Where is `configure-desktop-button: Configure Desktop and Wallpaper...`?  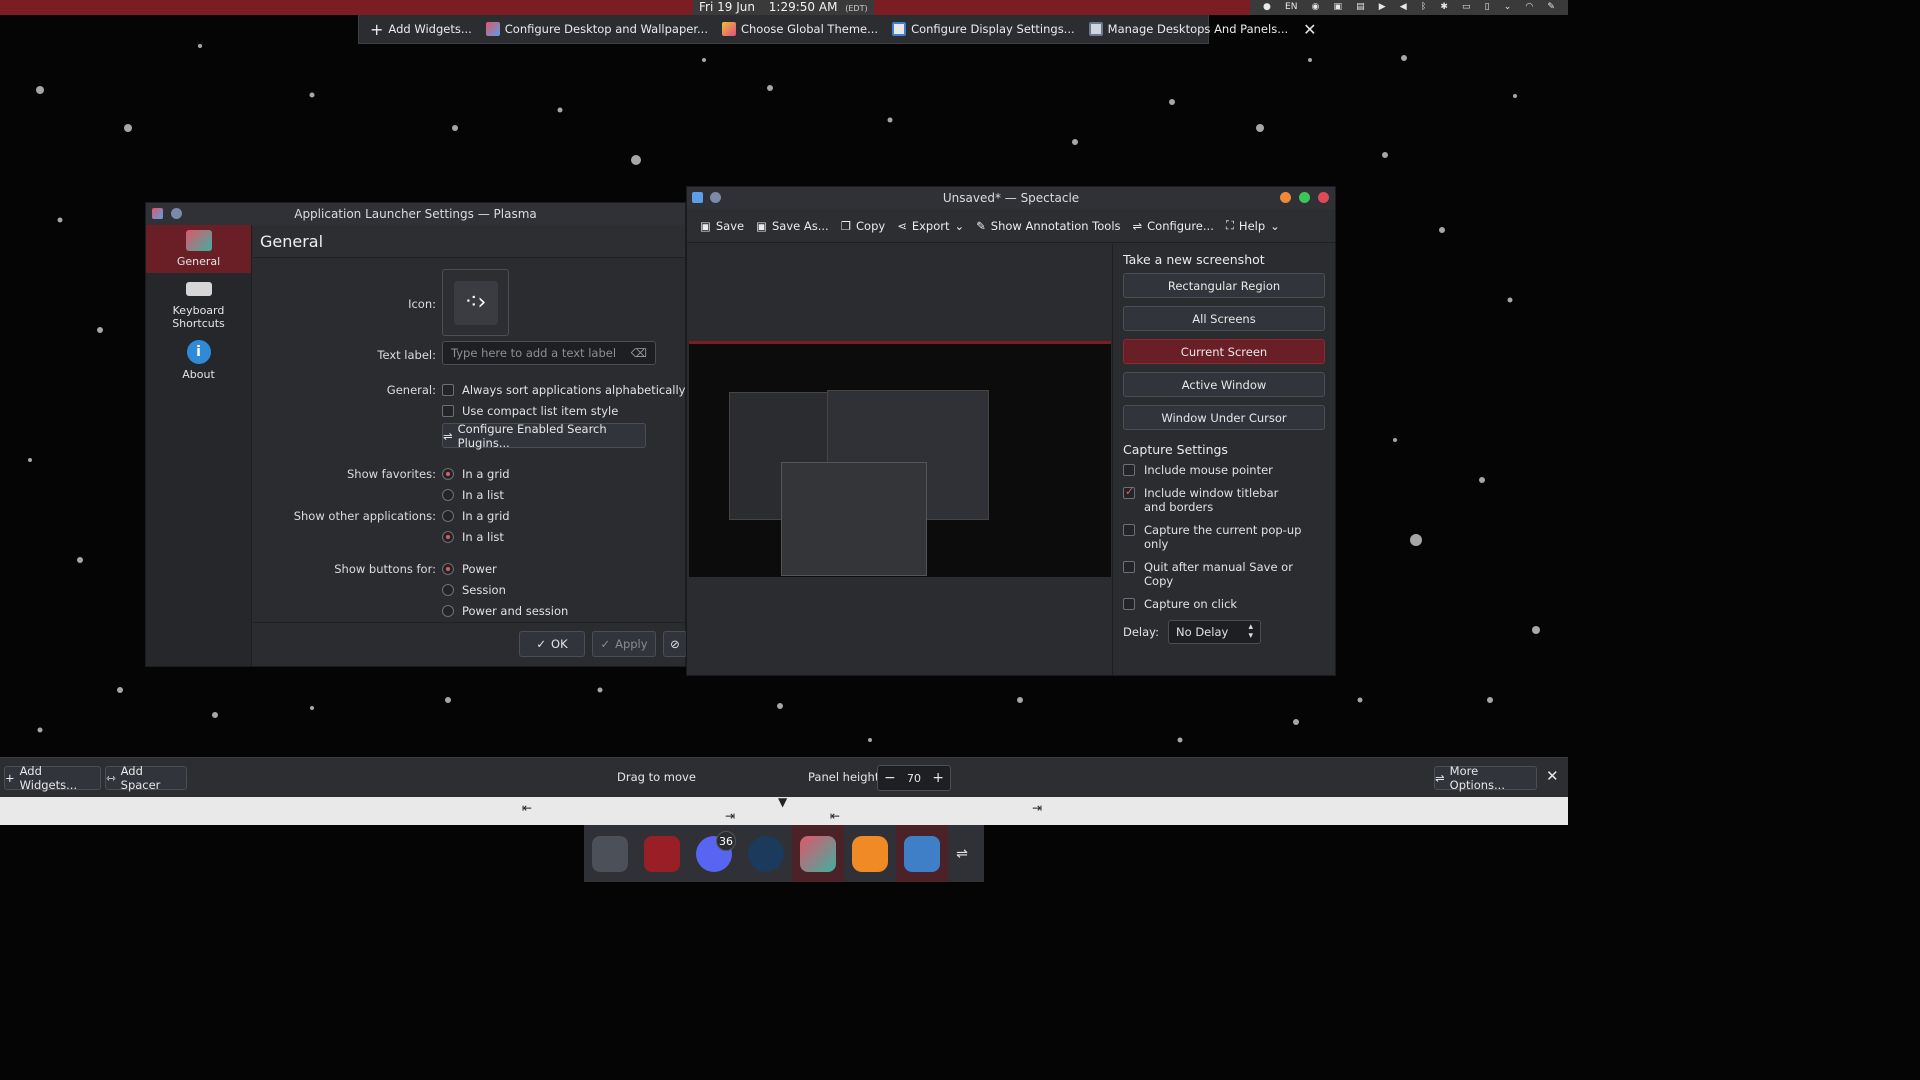
configure-desktop-button: Configure Desktop and Wallpaper... is located at coordinates (597, 29).